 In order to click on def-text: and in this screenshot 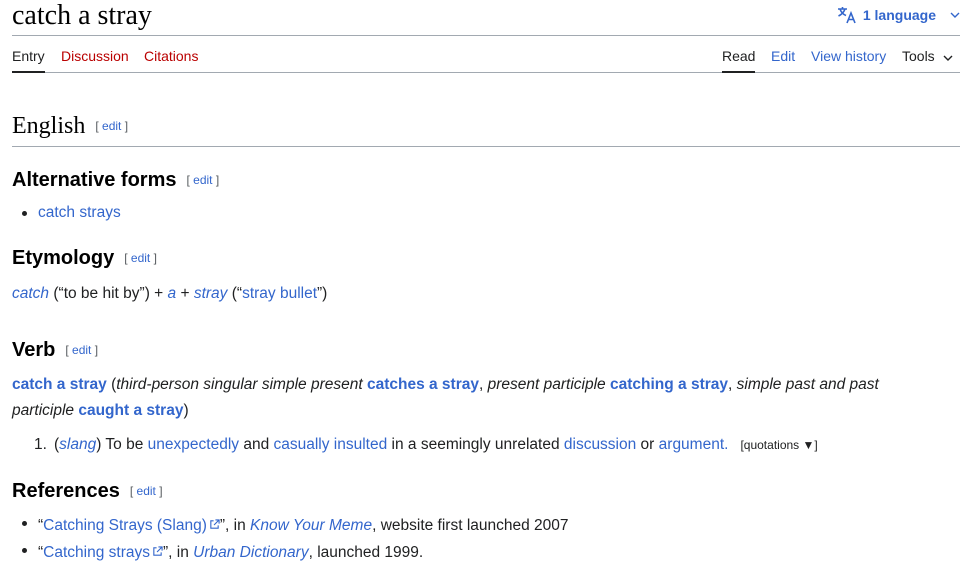, I will do `click(256, 444)`.